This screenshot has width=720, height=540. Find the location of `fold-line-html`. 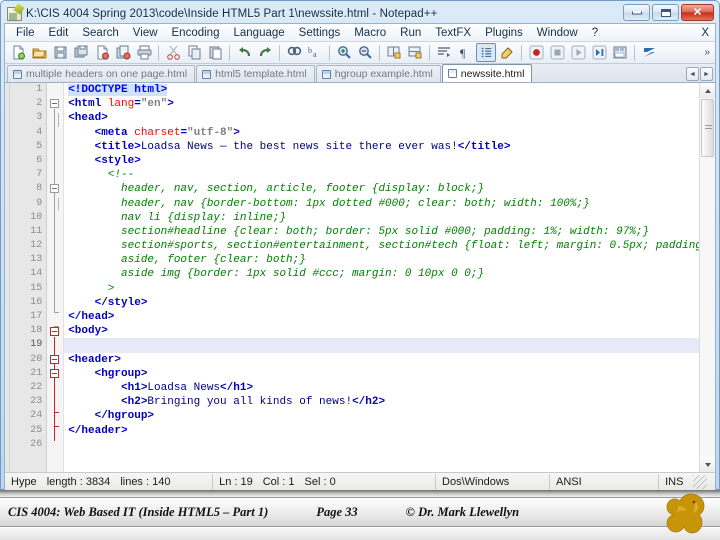

fold-line-html is located at coordinates (55, 211).